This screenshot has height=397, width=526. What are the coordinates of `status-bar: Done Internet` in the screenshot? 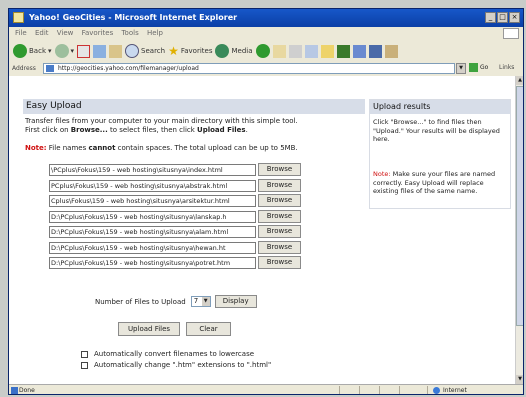 It's located at (266, 389).